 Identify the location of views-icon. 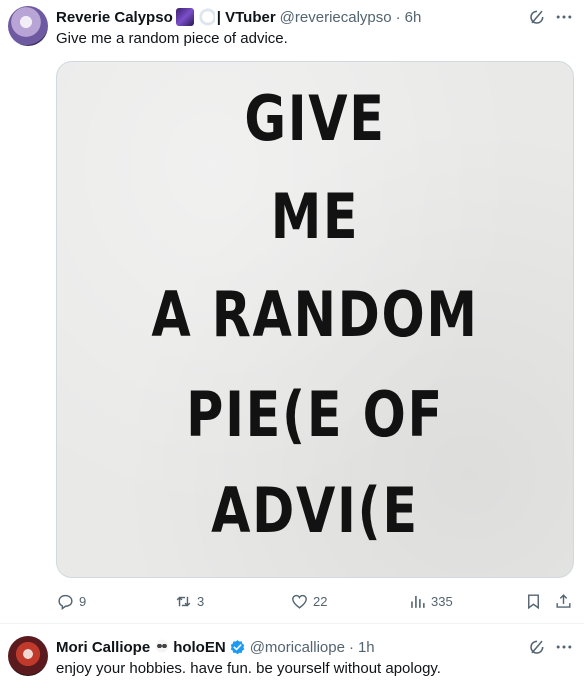
(418, 601).